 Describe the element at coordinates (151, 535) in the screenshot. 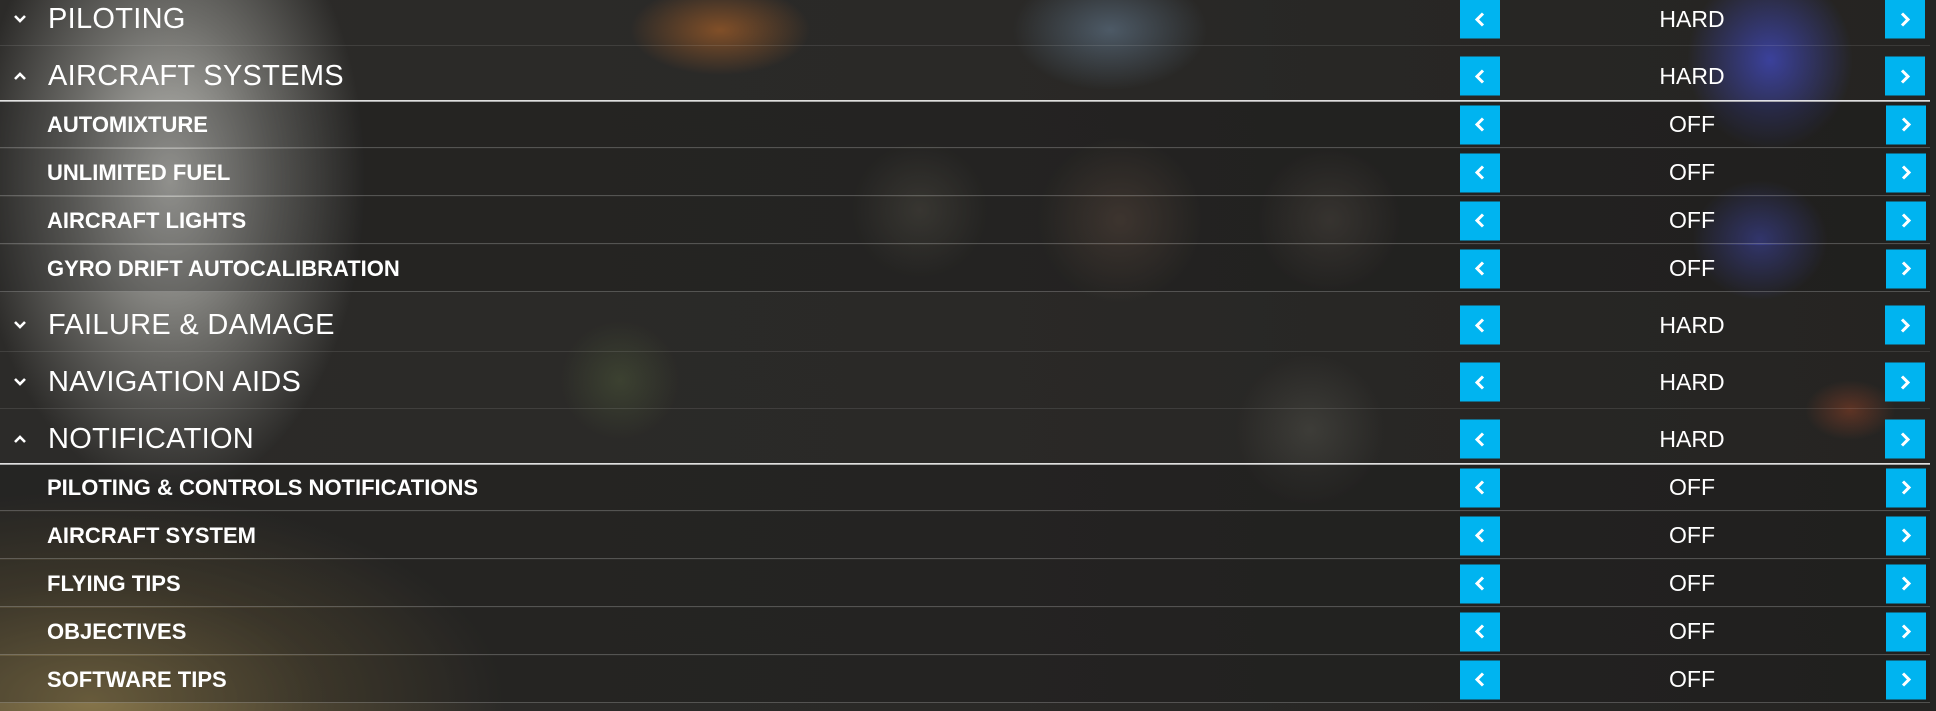

I see `option-label: AIRCRAFT SYSTEM` at that location.